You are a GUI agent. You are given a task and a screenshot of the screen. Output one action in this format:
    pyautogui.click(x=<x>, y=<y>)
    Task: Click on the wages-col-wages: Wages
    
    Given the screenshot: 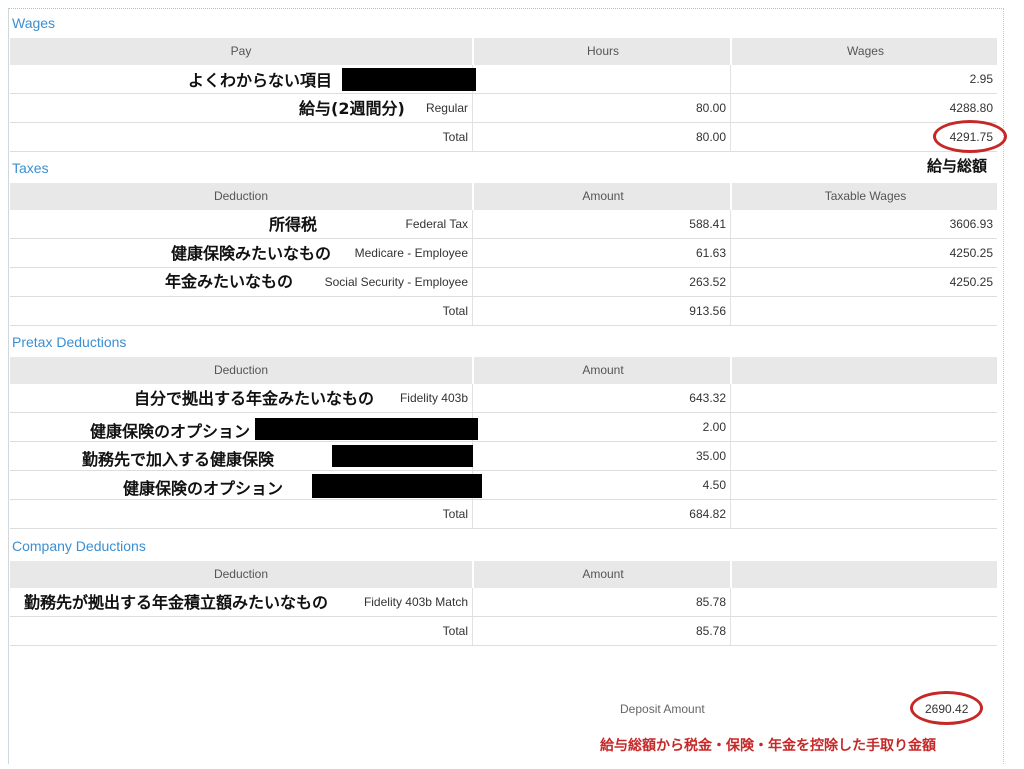 What is the action you would take?
    pyautogui.click(x=864, y=51)
    